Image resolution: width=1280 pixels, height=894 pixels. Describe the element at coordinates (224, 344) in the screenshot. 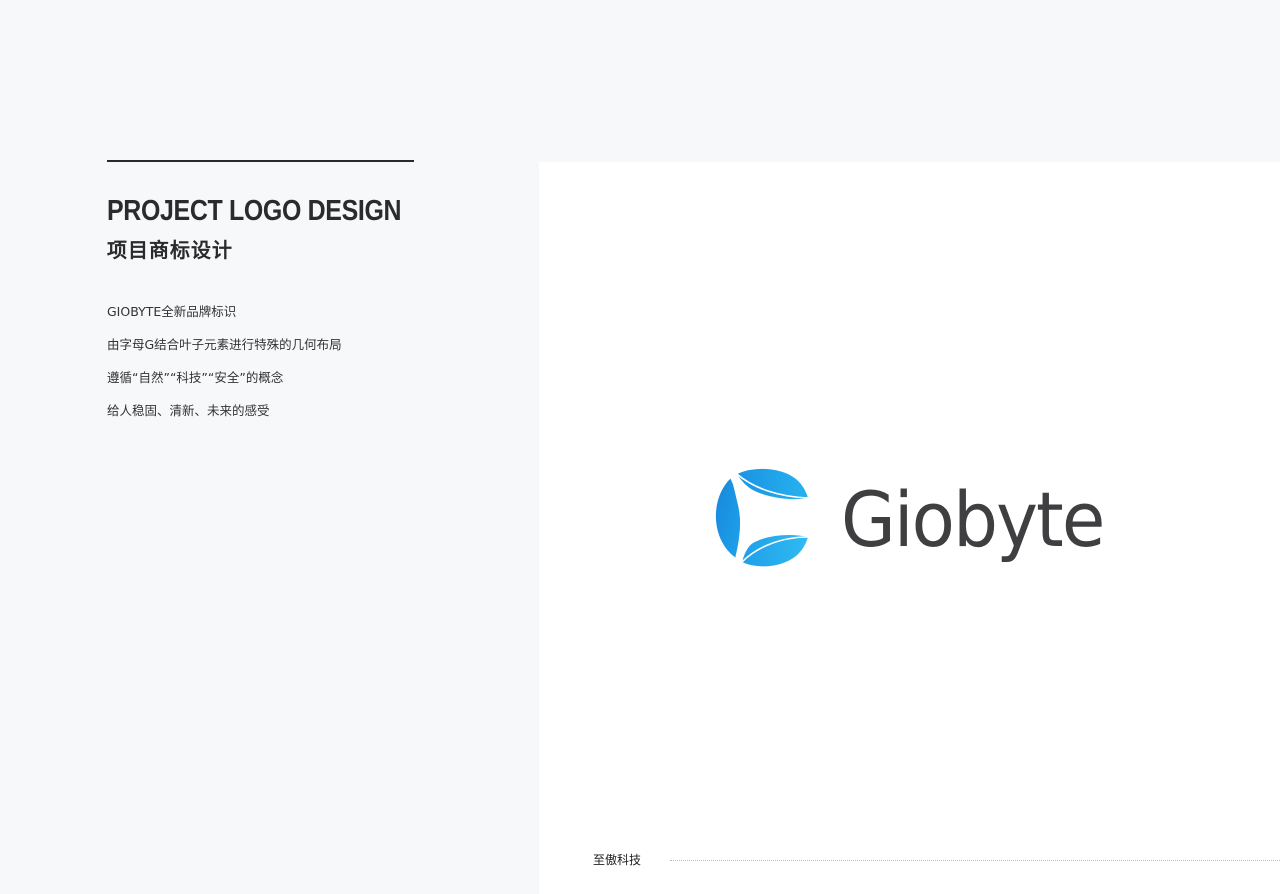

I see `description-line: 由字母G结合叶子元素进行特殊的几何布局` at that location.